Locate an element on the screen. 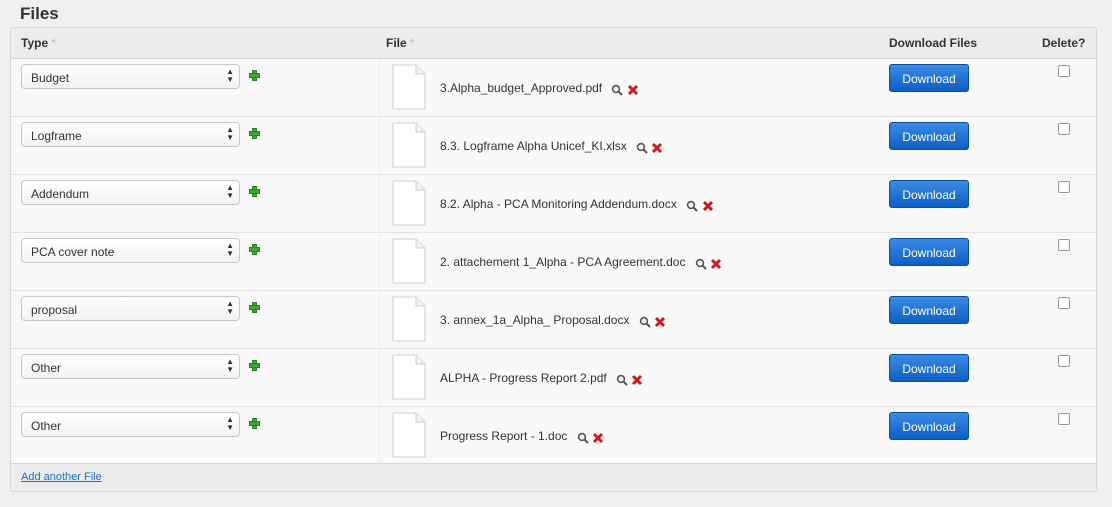 This screenshot has width=1112, height=507. file-name: 3. annex_1a_Alpha_ Proposal.docx is located at coordinates (553, 320).